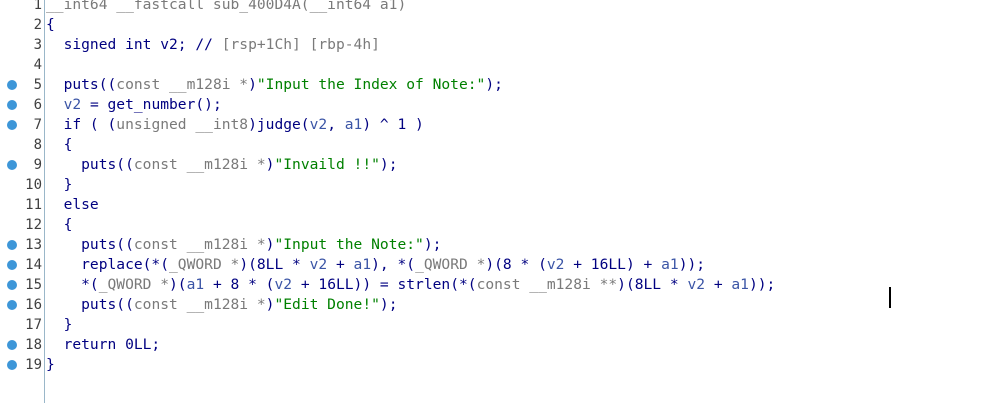 Image resolution: width=1007 pixels, height=403 pixels. Describe the element at coordinates (134, 44) in the screenshot. I see `code-token: signed int v2; //` at that location.